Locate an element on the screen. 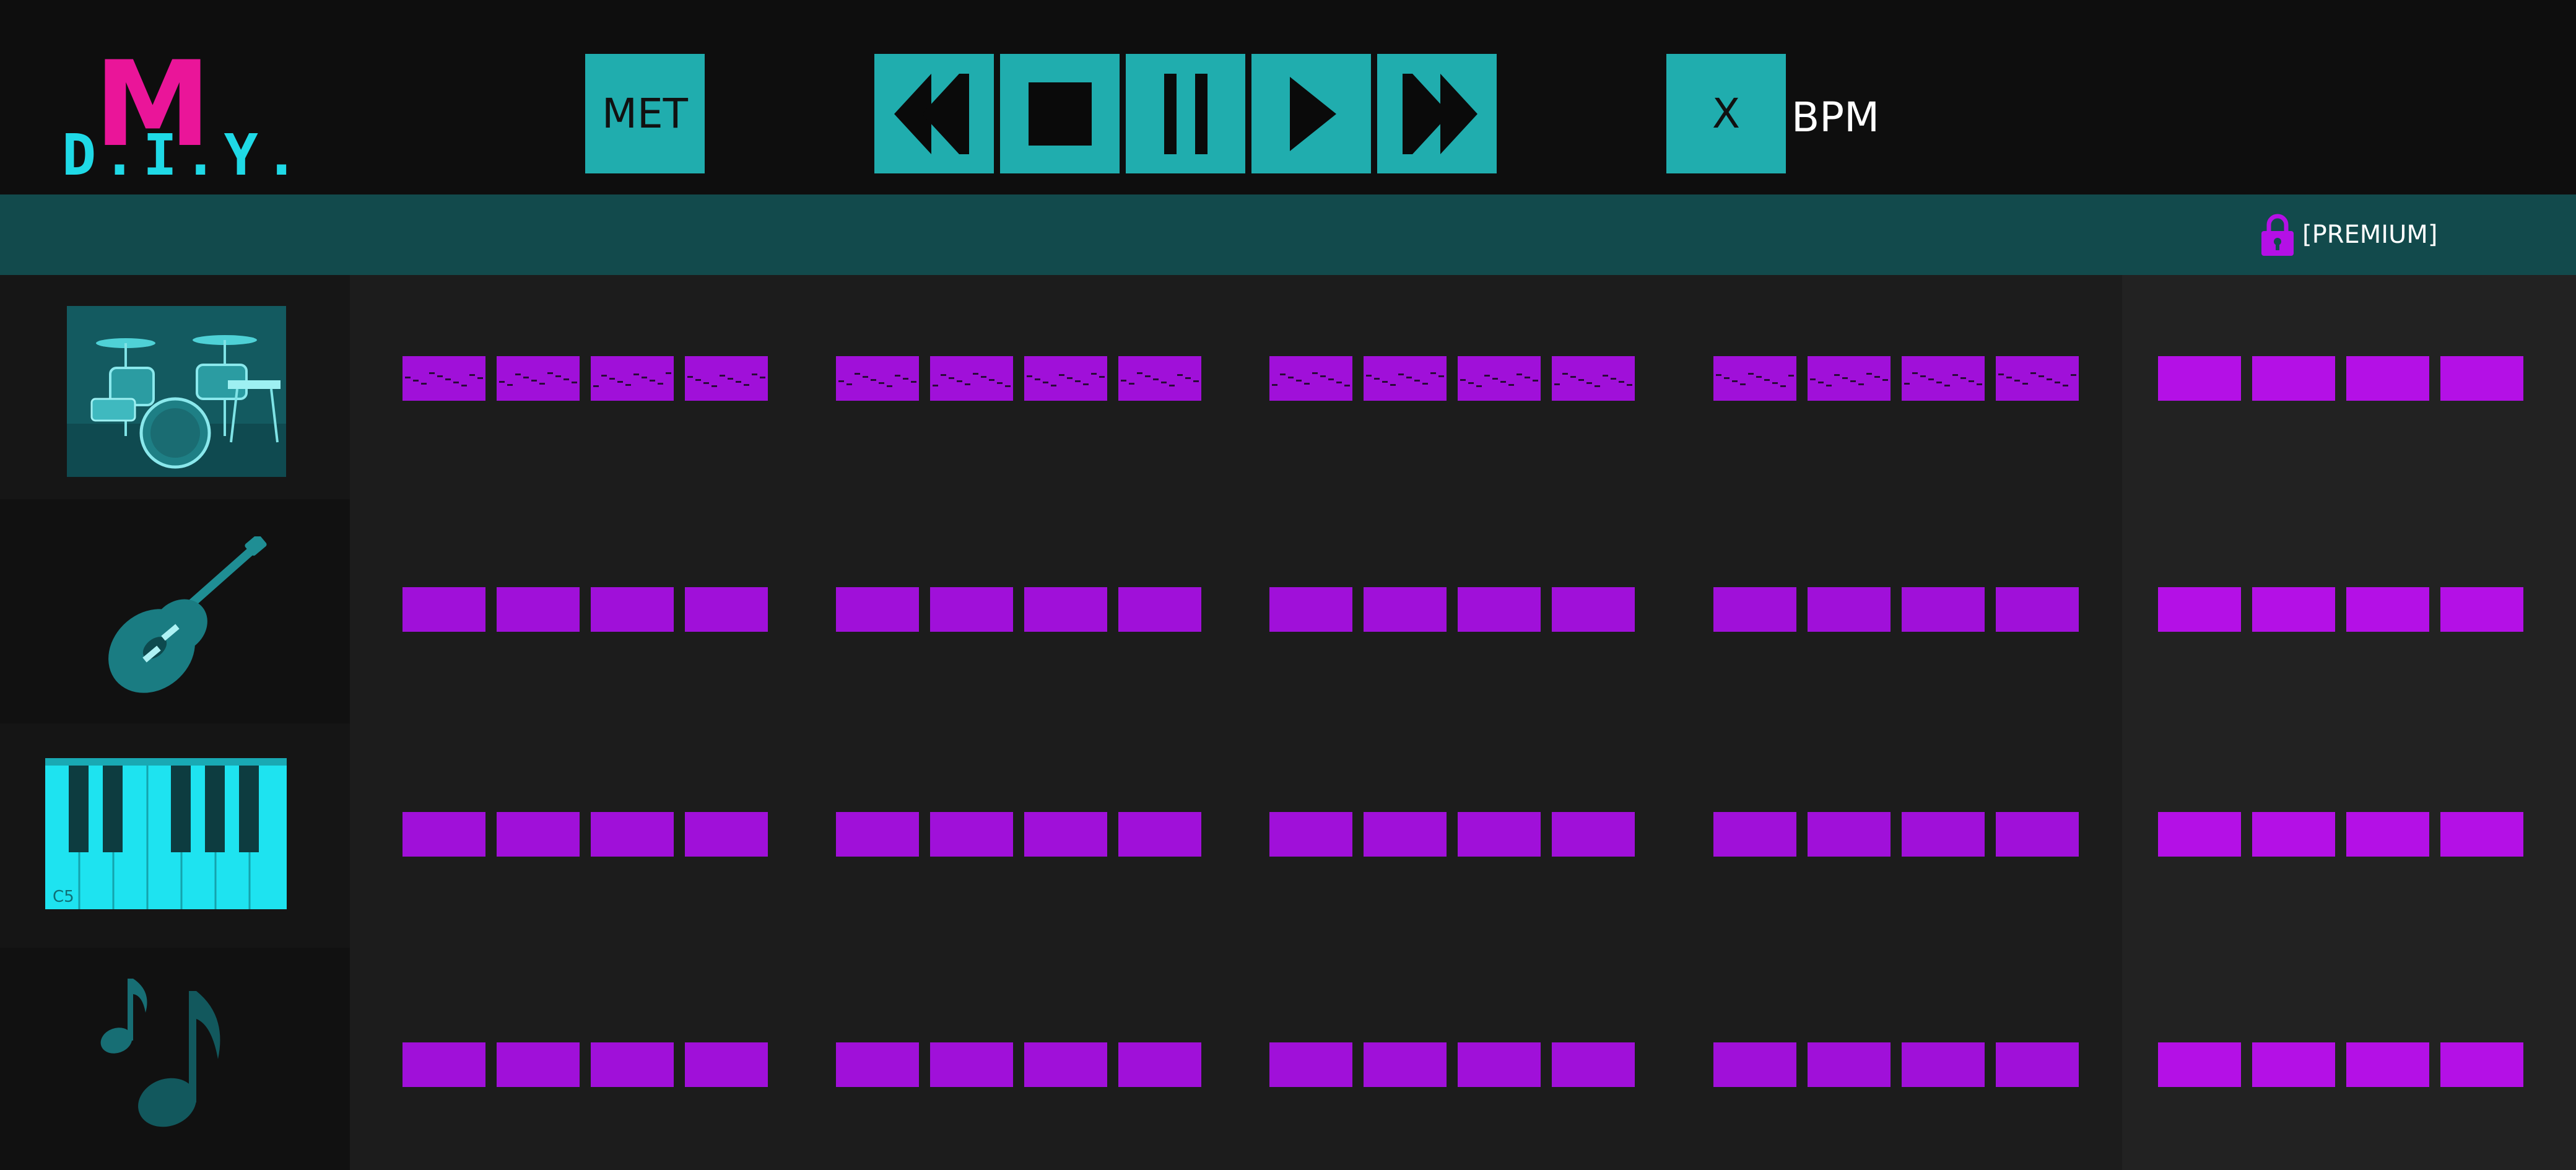 The image size is (2576, 1170). premium-bar: [PREMIUM] is located at coordinates (1288, 235).